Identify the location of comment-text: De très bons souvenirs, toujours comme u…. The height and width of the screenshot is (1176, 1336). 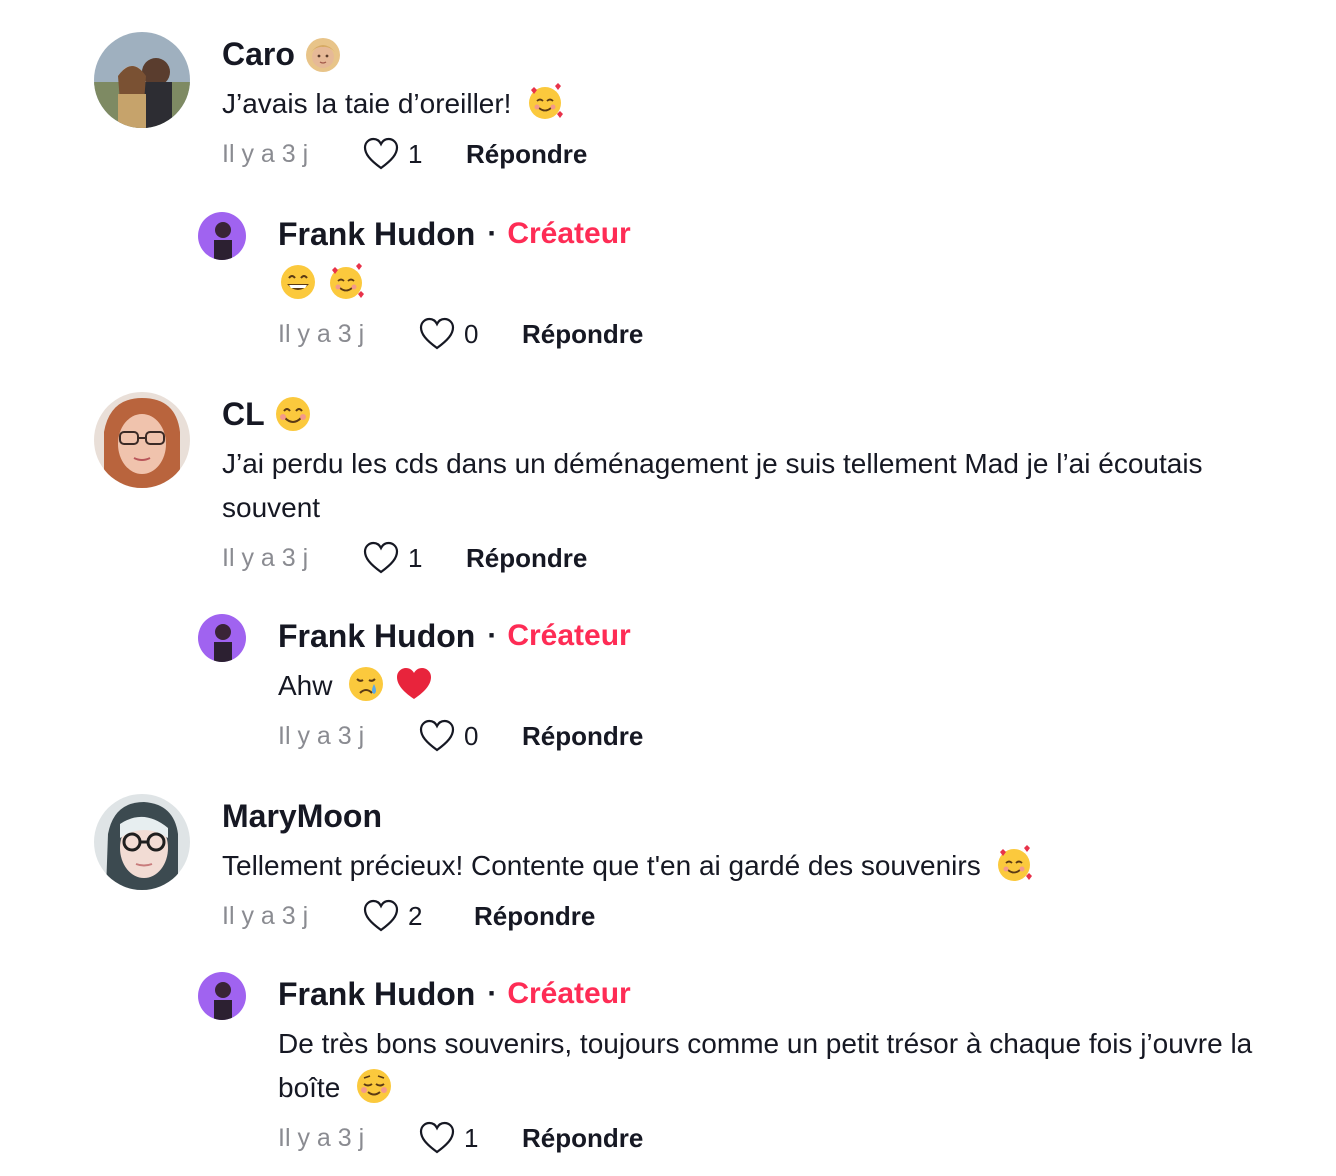
(765, 1065).